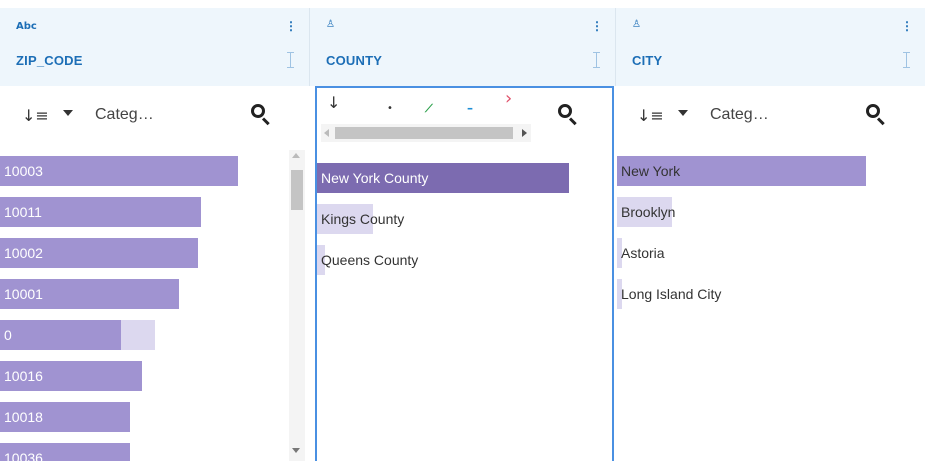 This screenshot has width=939, height=461. What do you see at coordinates (643, 253) in the screenshot?
I see `bar-label: Astoria` at bounding box center [643, 253].